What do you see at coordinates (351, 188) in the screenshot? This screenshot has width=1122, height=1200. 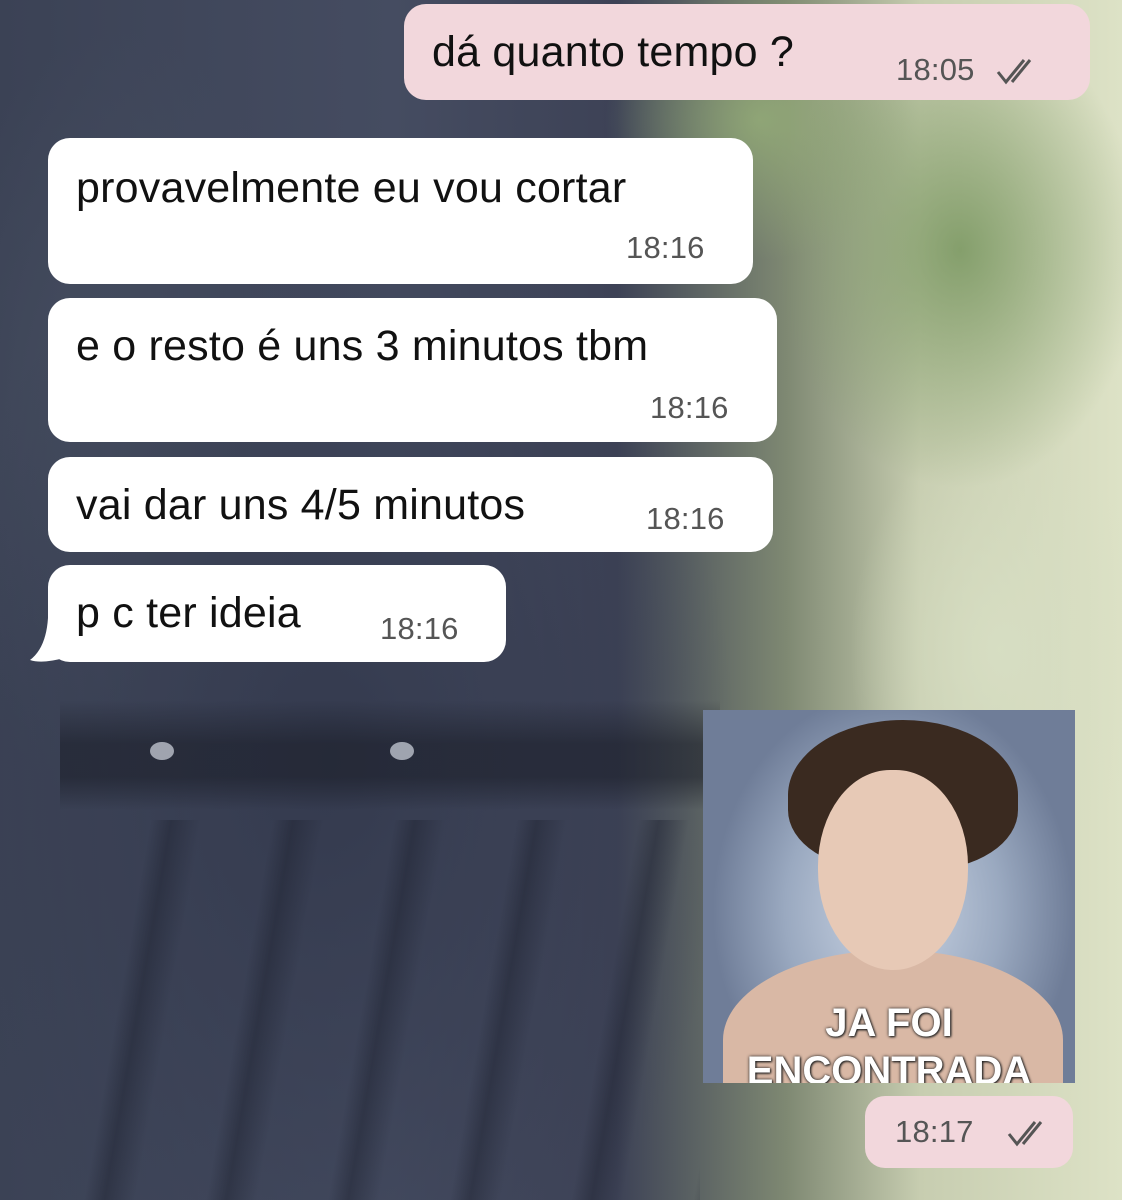 I see `message-text: provavelmente eu vou cortar` at bounding box center [351, 188].